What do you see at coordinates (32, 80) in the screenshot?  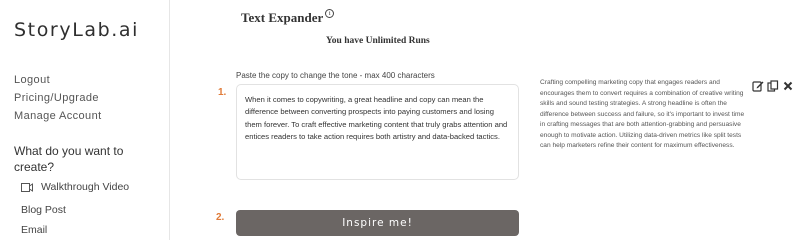 I see `logout-link: Logout` at bounding box center [32, 80].